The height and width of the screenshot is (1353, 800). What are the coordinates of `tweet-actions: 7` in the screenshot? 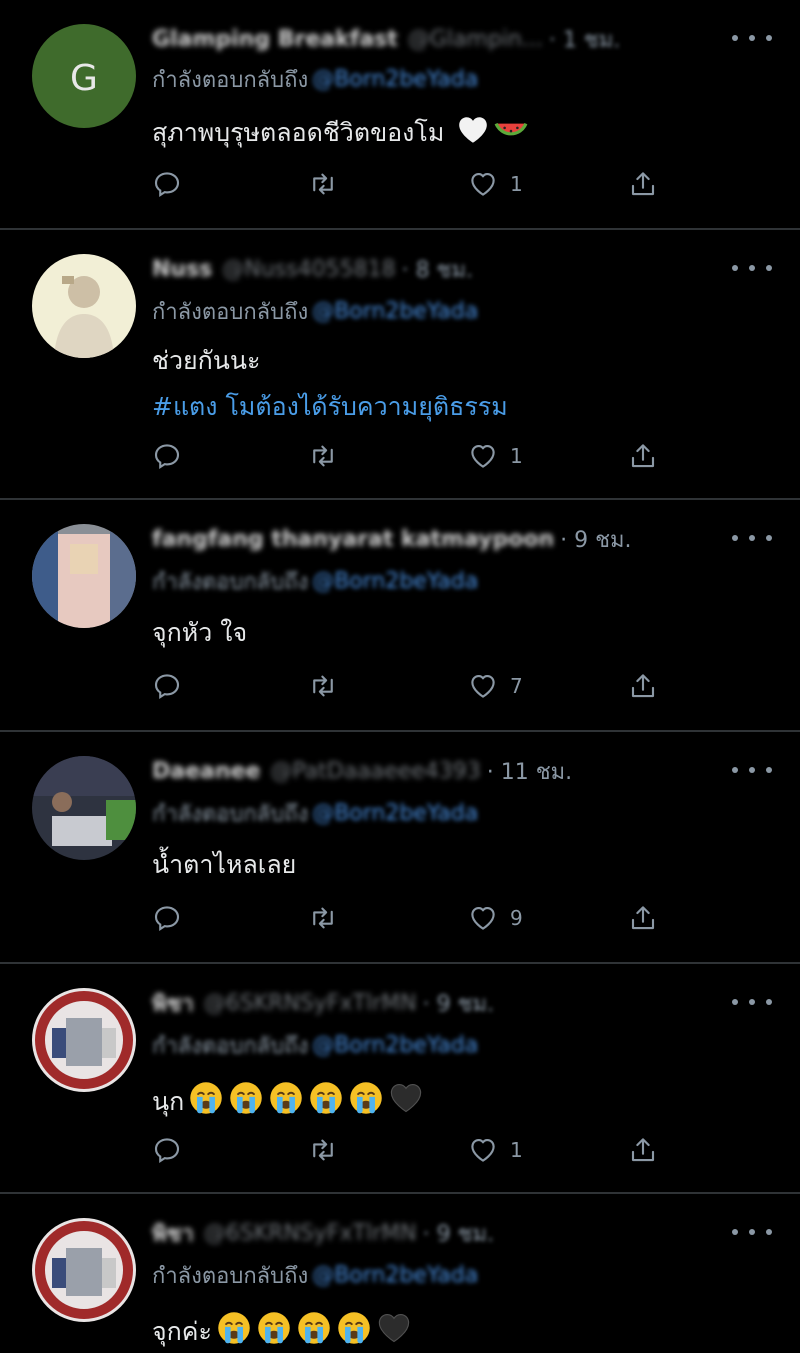 It's located at (412, 686).